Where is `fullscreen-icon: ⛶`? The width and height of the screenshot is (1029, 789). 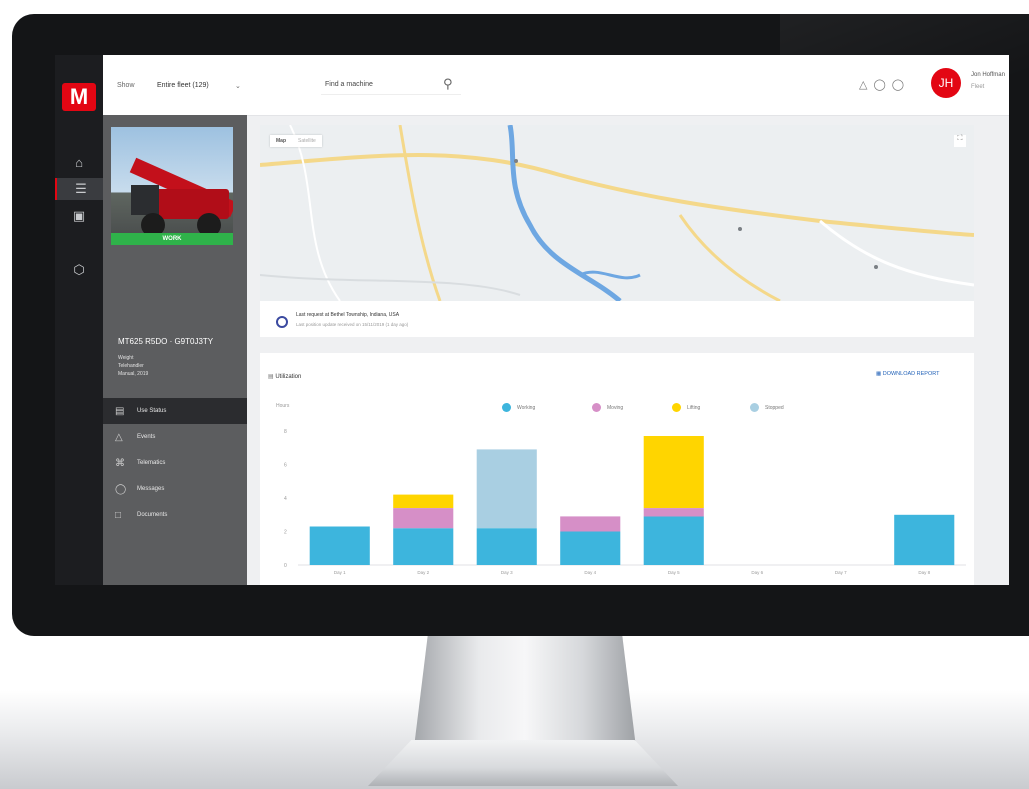
fullscreen-icon: ⛶ is located at coordinates (960, 141).